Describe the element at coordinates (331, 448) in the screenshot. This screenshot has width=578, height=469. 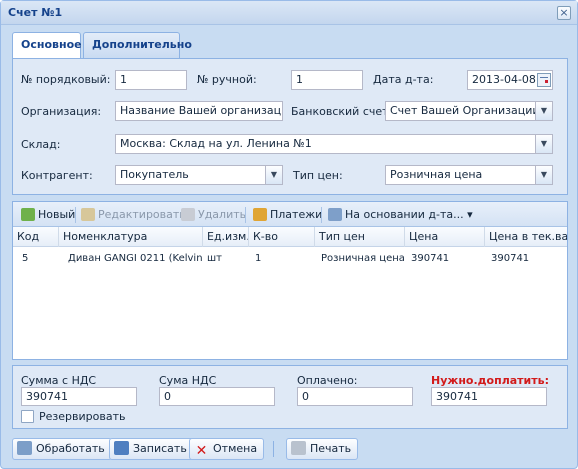
I see `print-label: Печать` at that location.